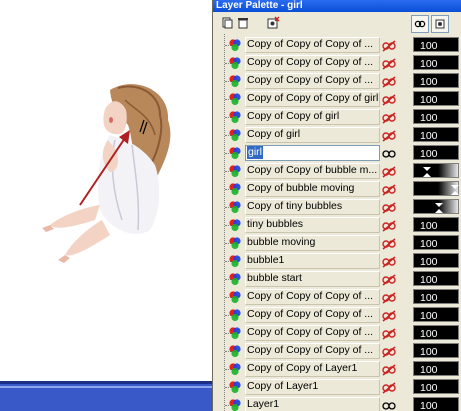 Image resolution: width=461 pixels, height=411 pixels. What do you see at coordinates (312, 279) in the screenshot?
I see `layer-row: bubble start` at bounding box center [312, 279].